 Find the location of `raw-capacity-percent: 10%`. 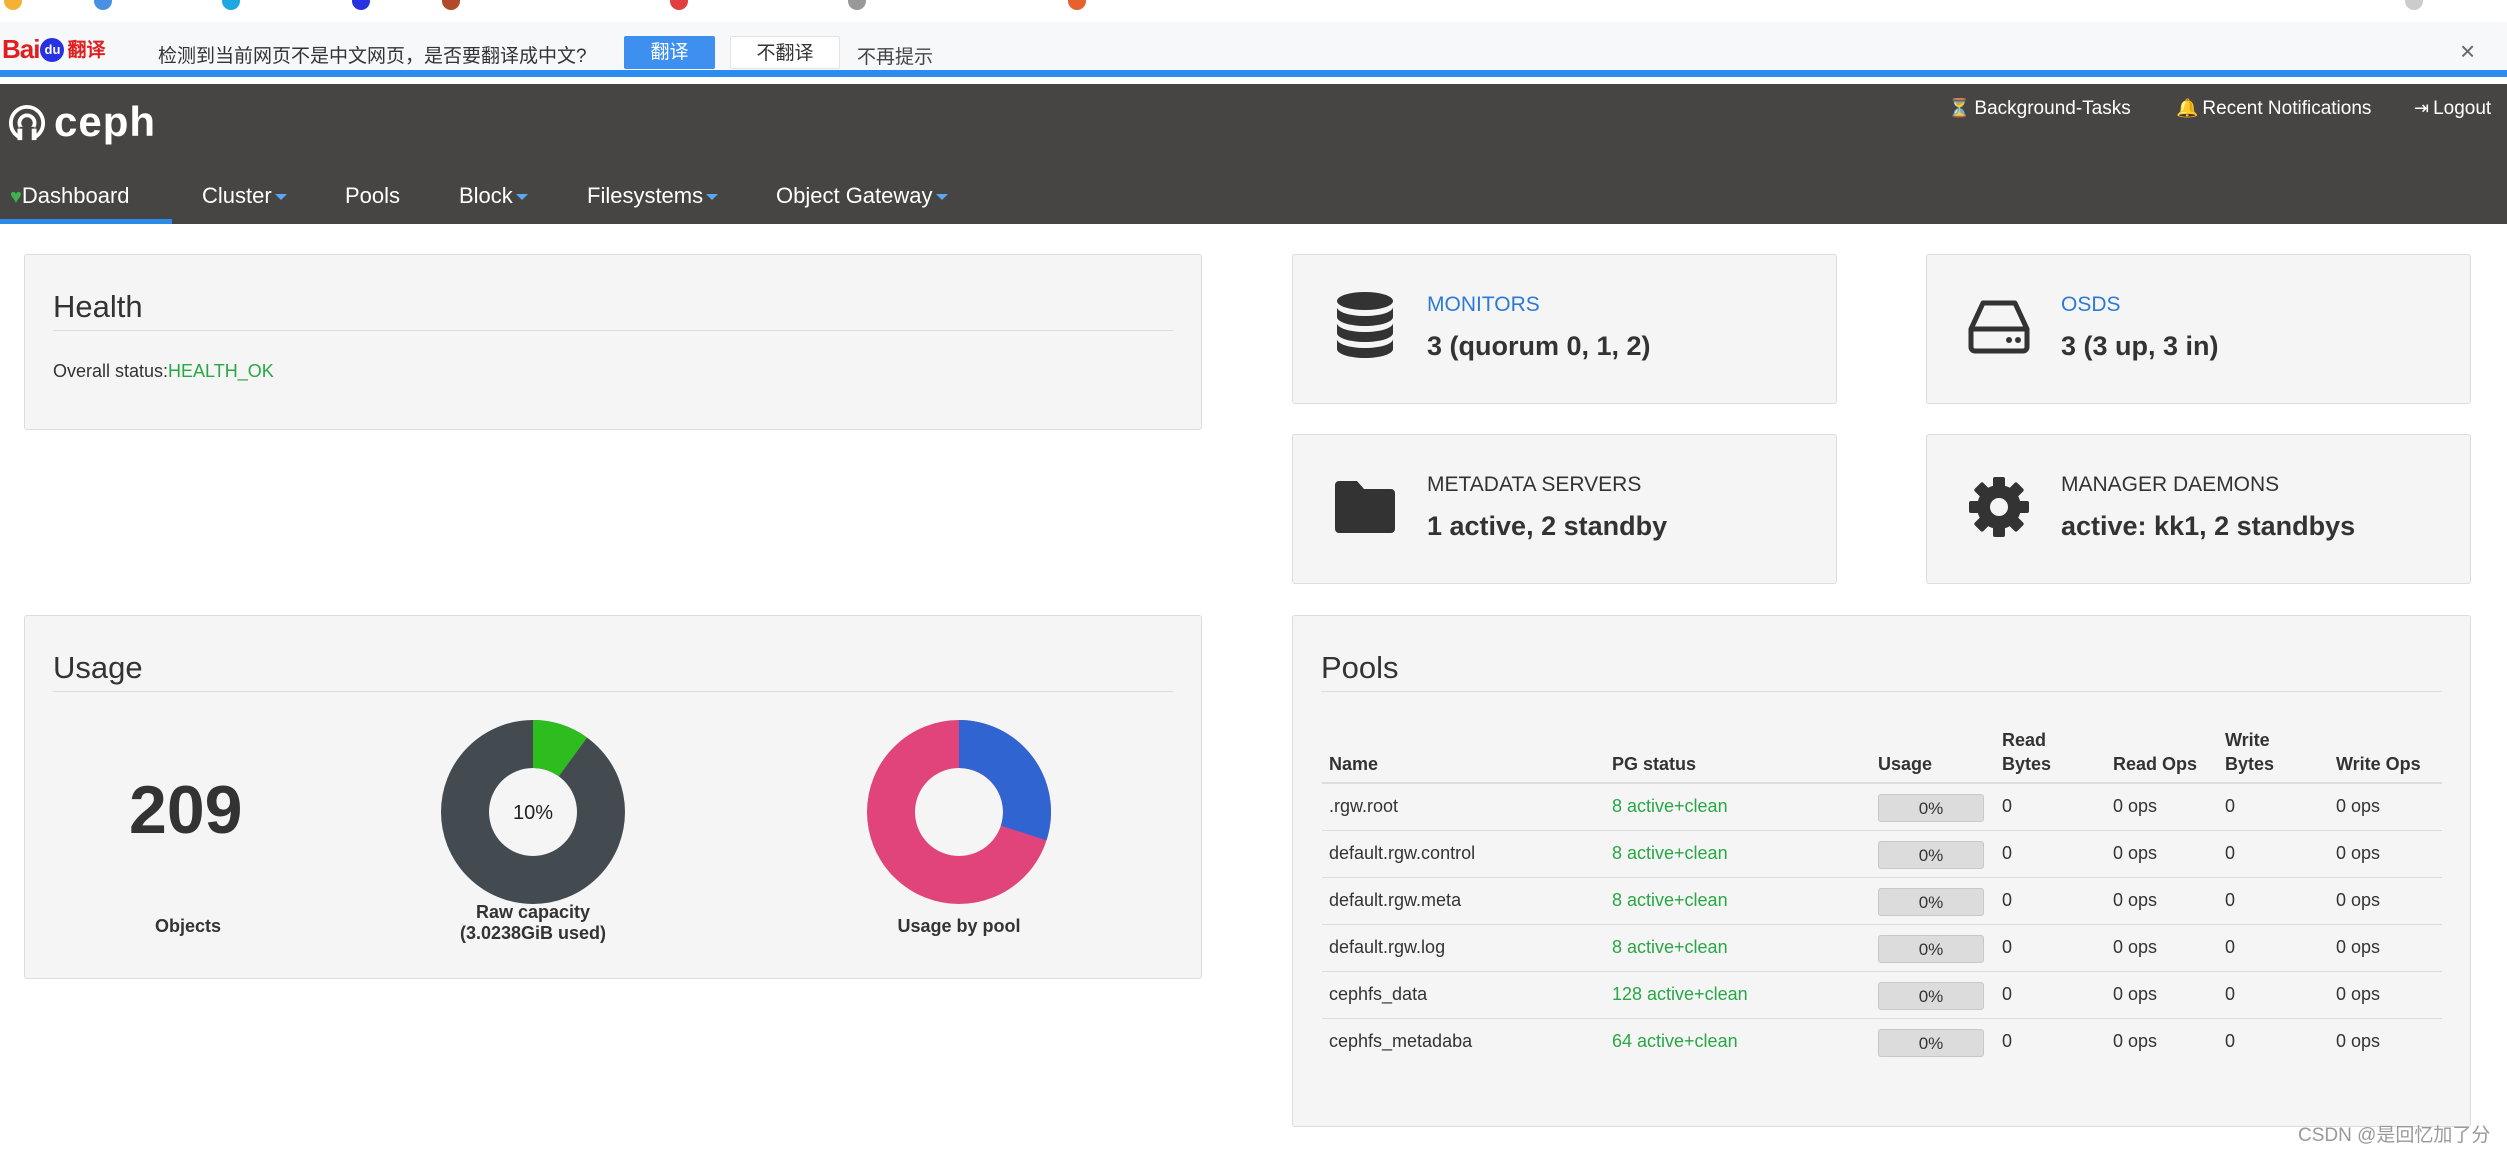

raw-capacity-percent: 10% is located at coordinates (533, 813).